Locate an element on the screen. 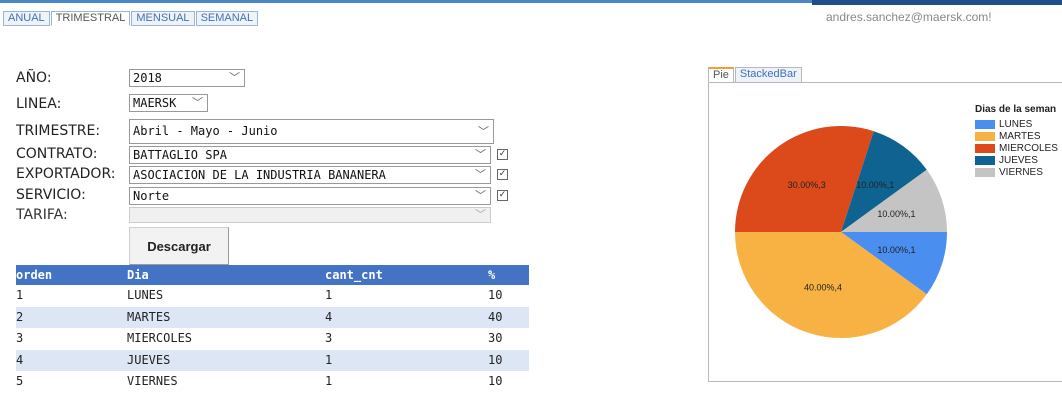 The image size is (1062, 405). legend-item: JUEVES is located at coordinates (1016, 160).